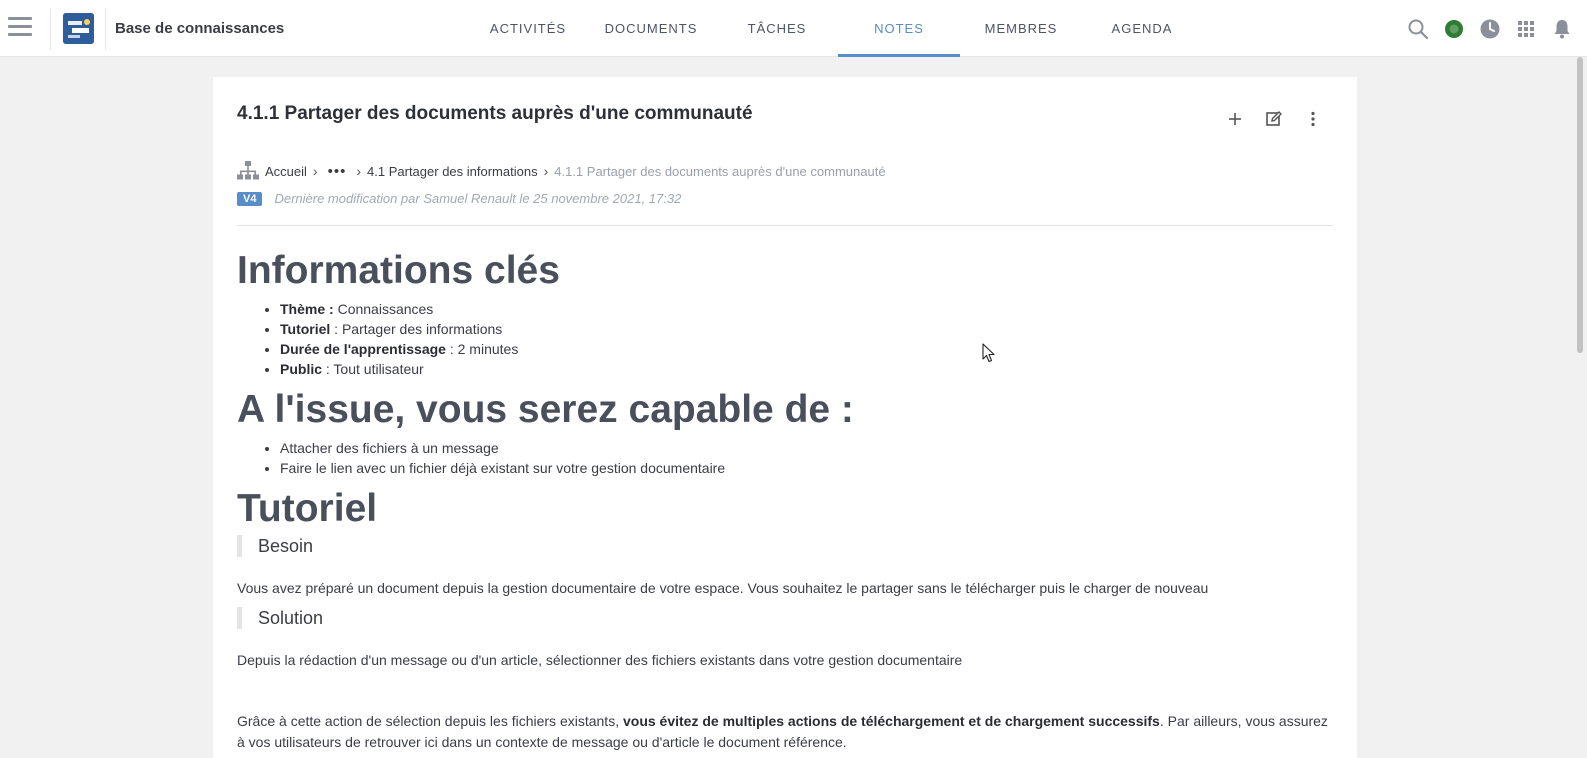 The width and height of the screenshot is (1587, 758). What do you see at coordinates (199, 28) in the screenshot?
I see `space-name: Base de connaissances` at bounding box center [199, 28].